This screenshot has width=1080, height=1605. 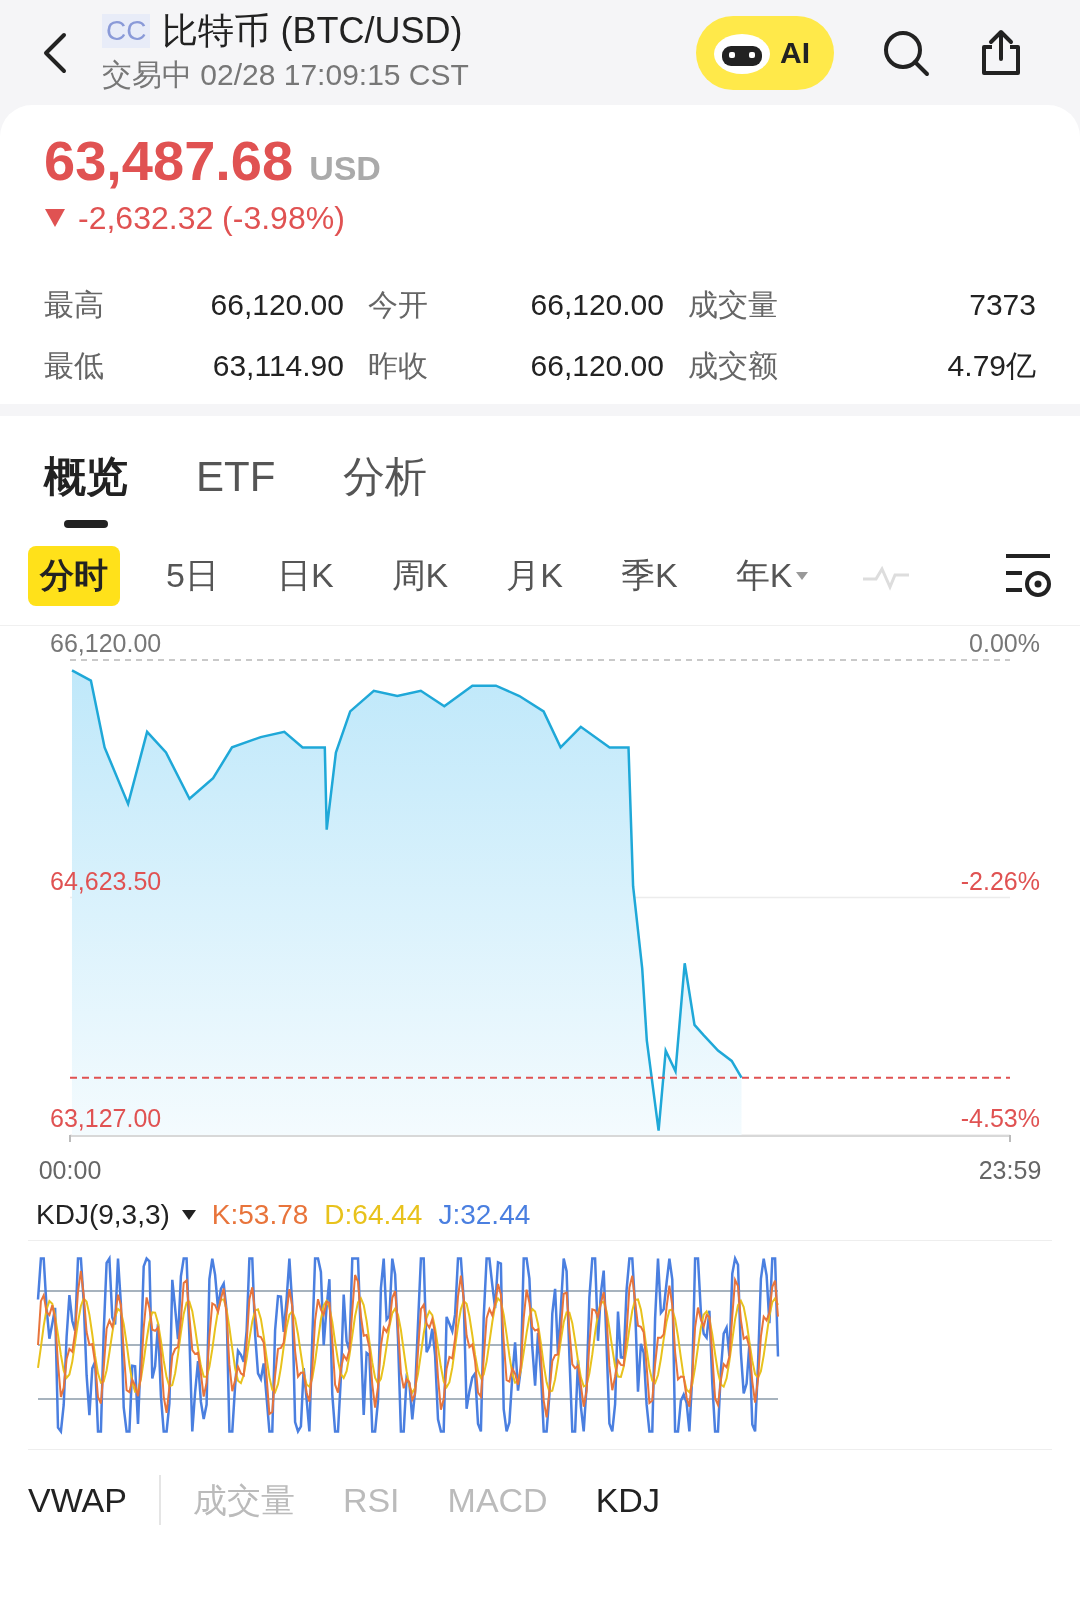 I want to click on active-tab-indicator, so click(x=86, y=524).